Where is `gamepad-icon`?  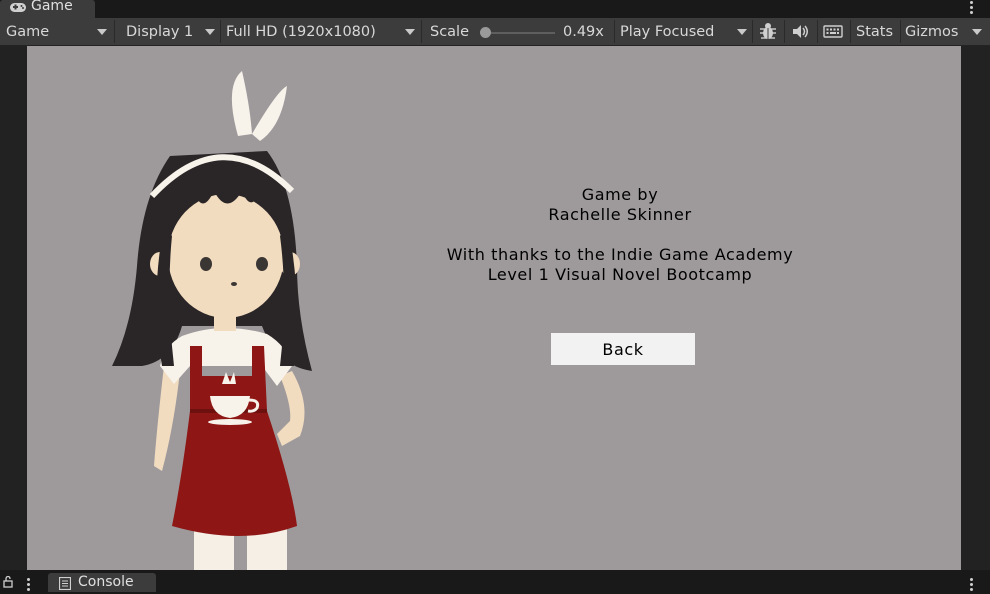
gamepad-icon is located at coordinates (18, 10).